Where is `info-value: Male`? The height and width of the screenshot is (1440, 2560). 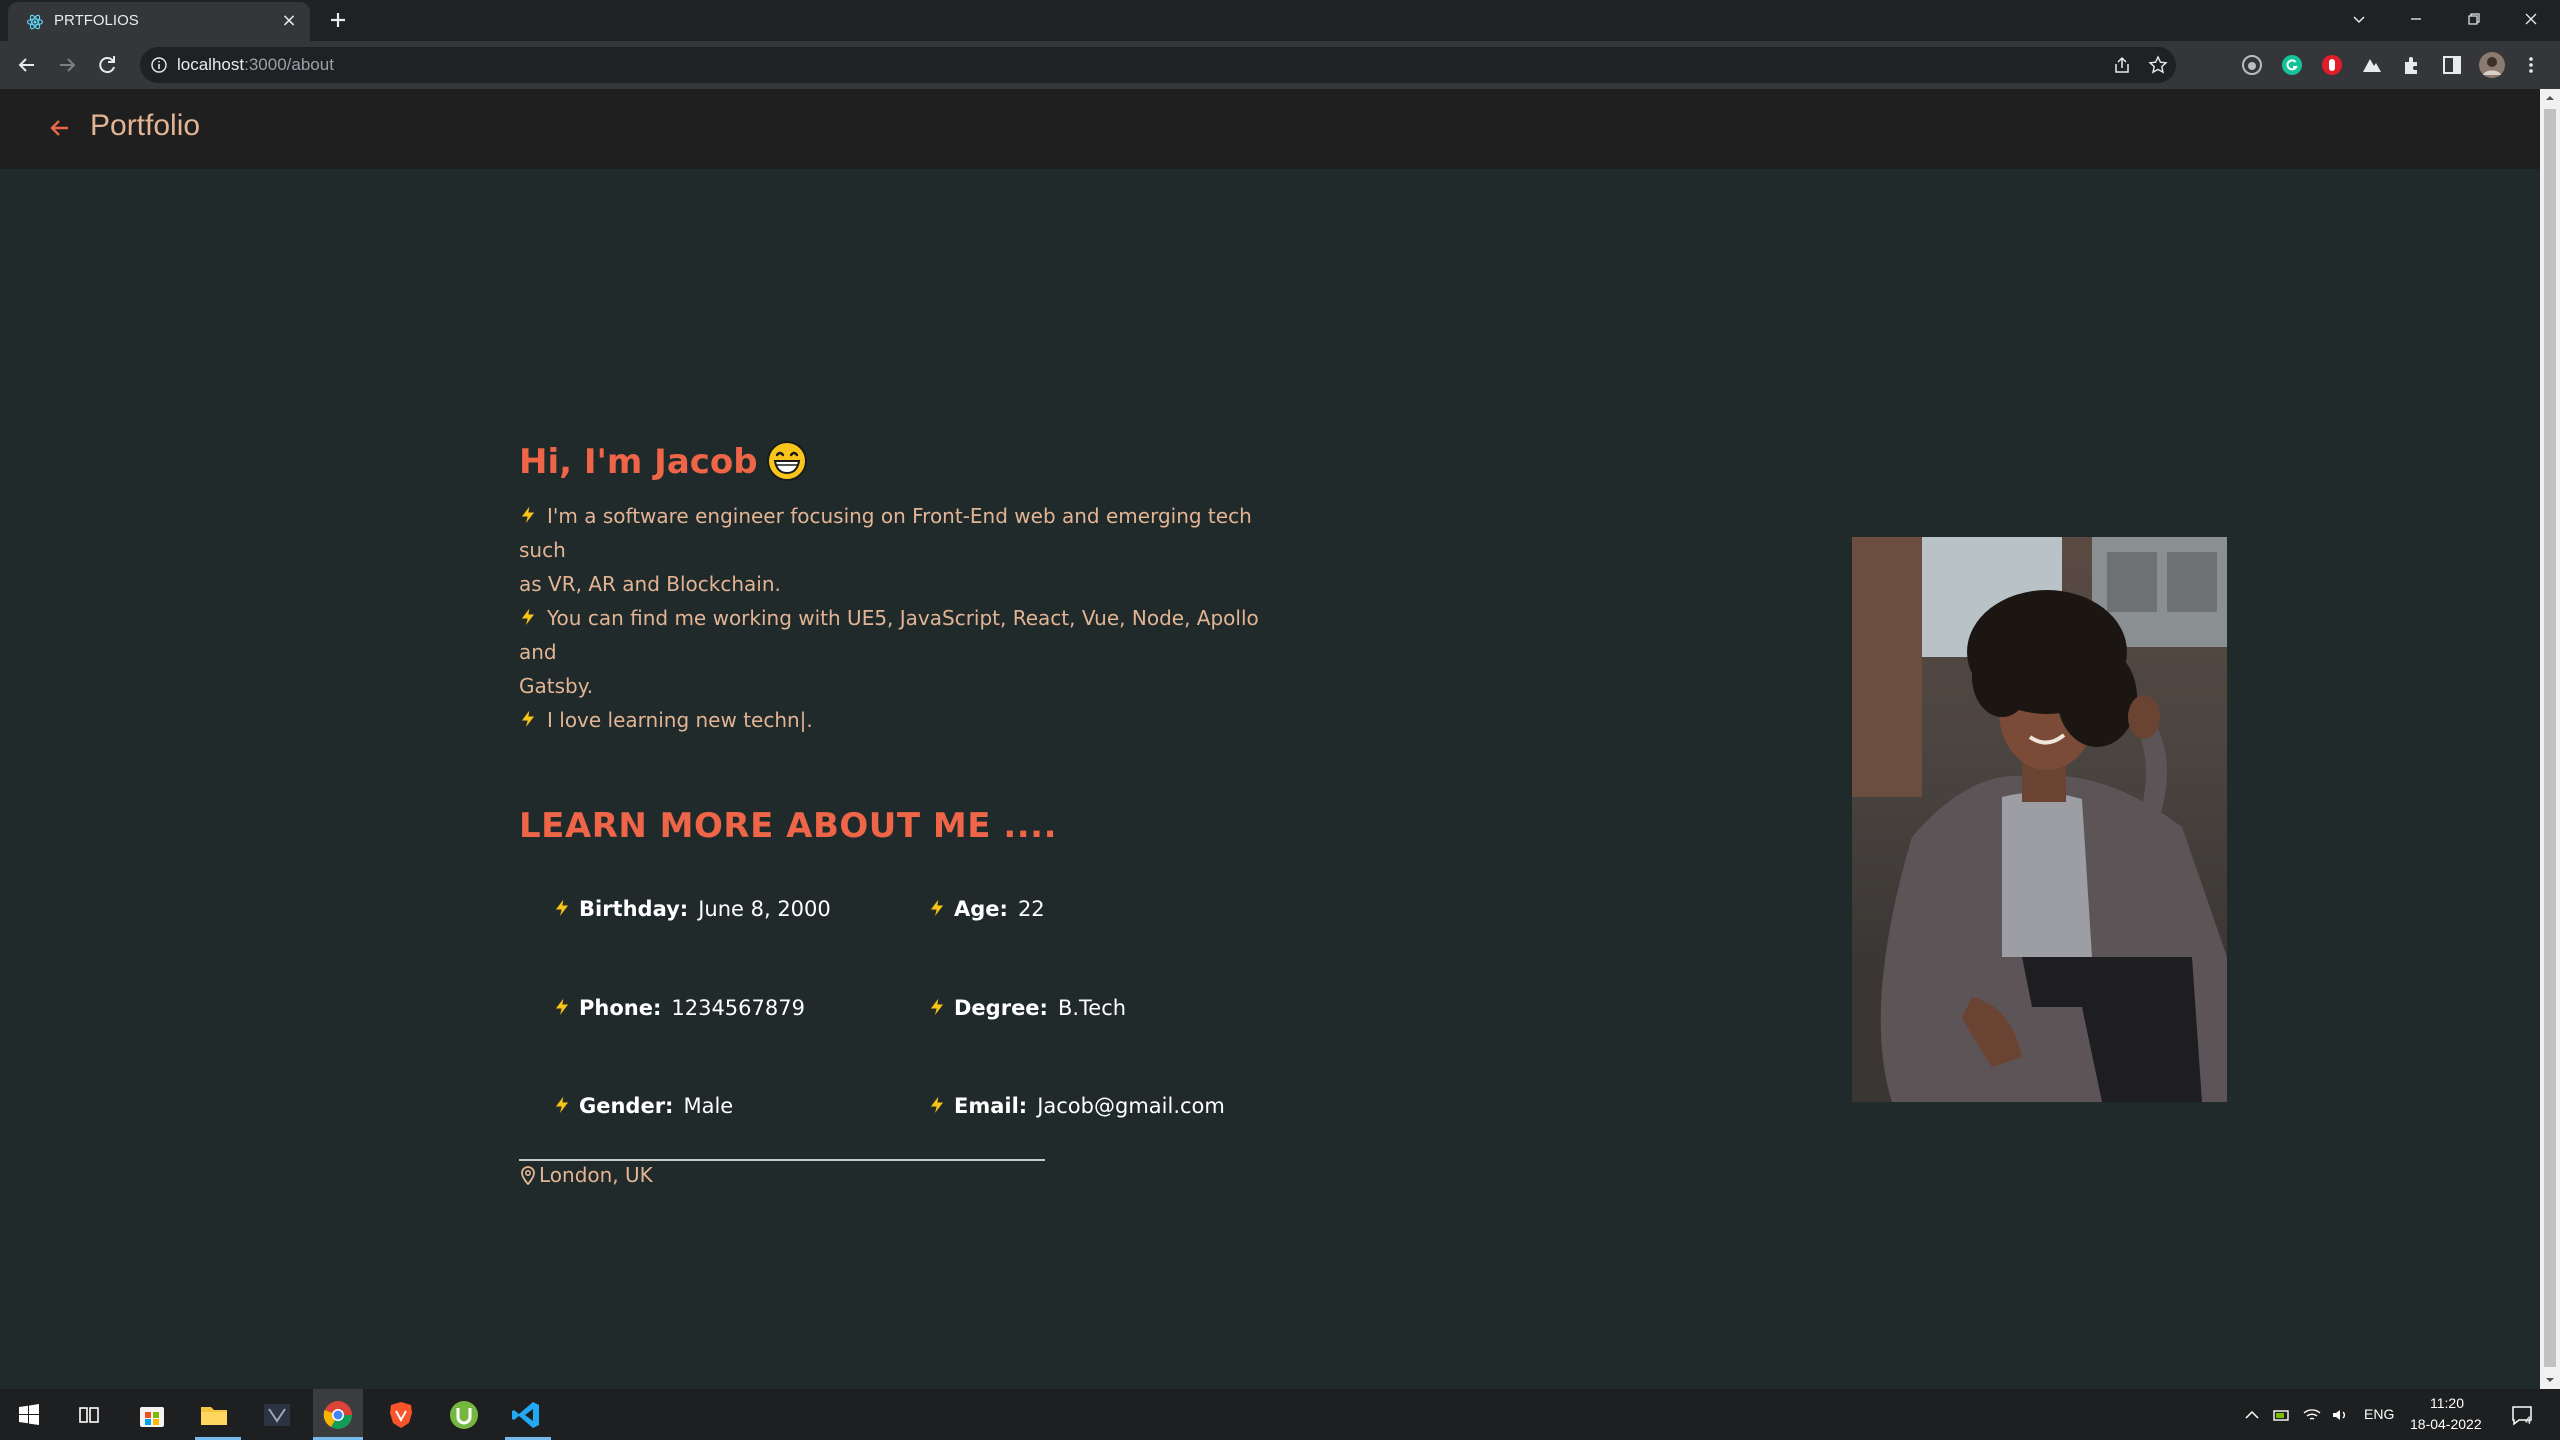
info-value: Male is located at coordinates (708, 1106).